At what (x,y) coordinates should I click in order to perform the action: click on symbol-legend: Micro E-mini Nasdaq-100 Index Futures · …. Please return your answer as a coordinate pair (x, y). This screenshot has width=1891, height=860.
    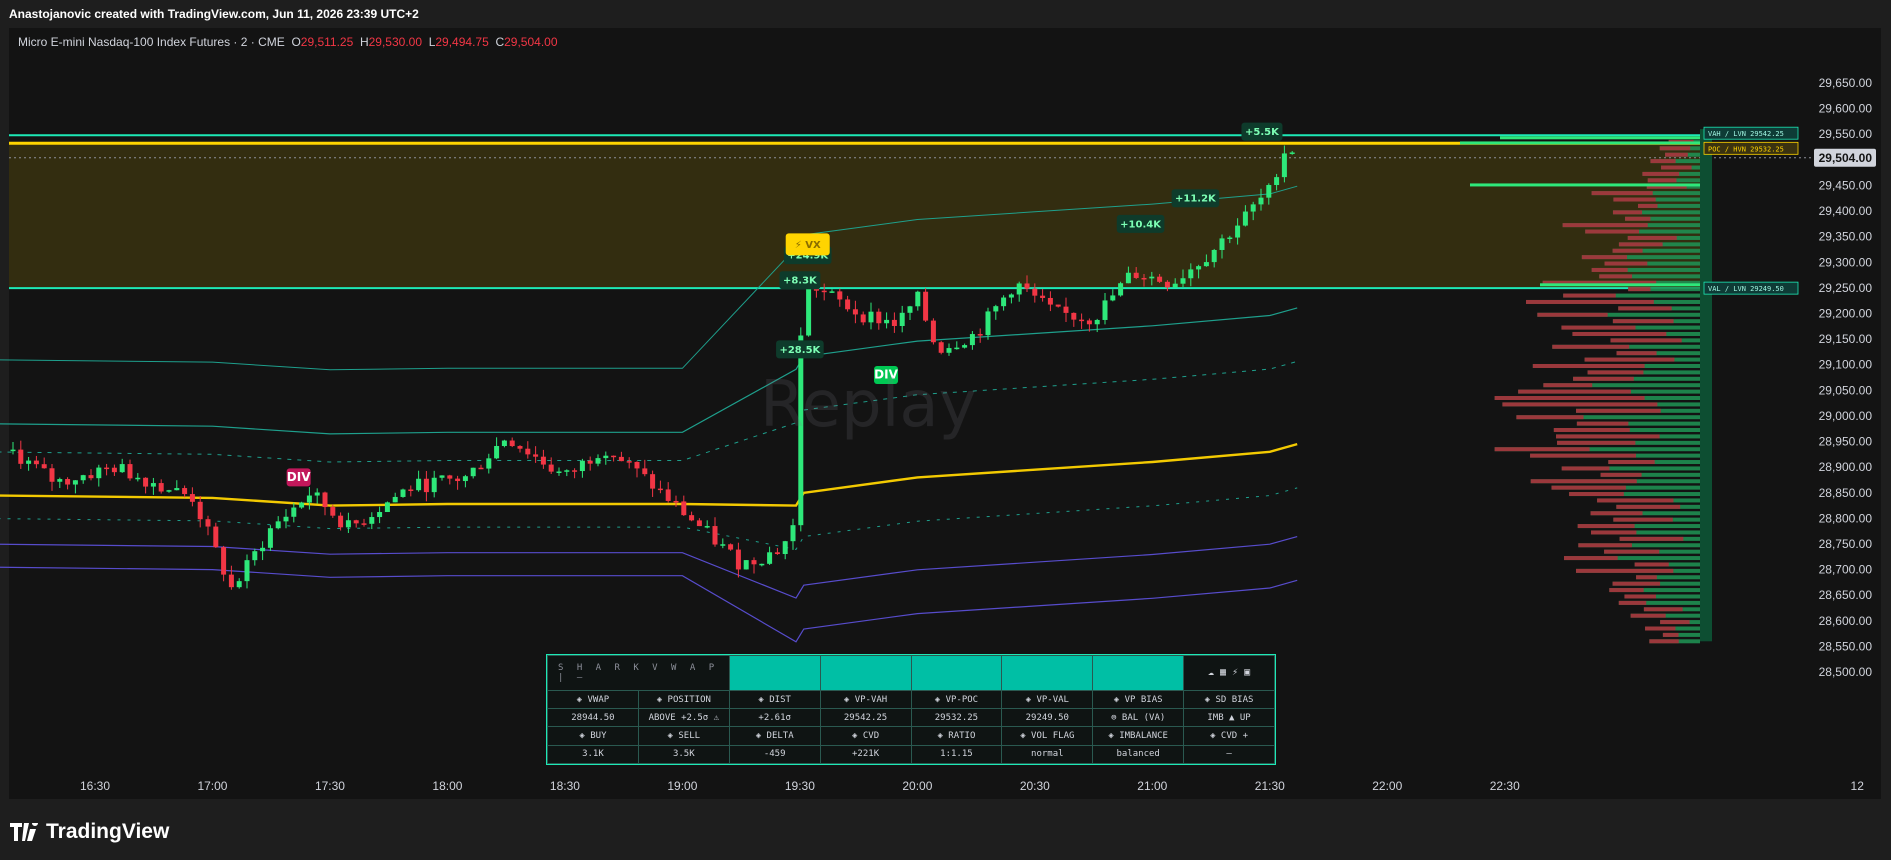
    Looking at the image, I should click on (288, 42).